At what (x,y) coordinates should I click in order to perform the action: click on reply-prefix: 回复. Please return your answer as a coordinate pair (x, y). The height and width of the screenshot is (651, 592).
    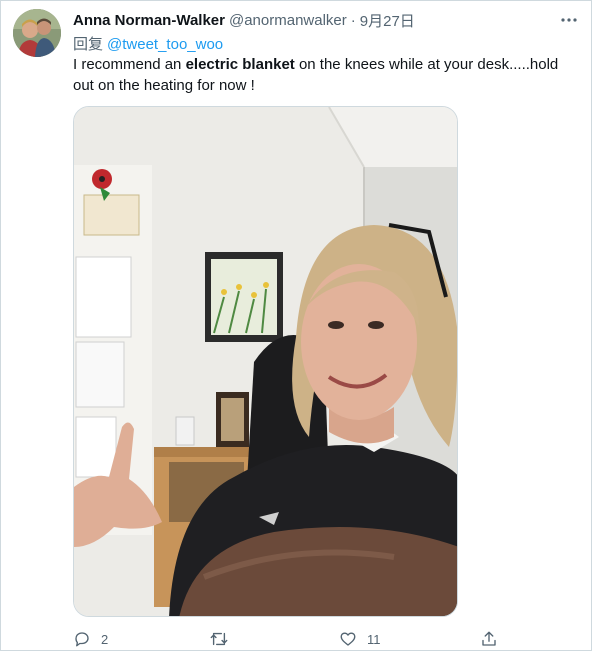
    Looking at the image, I should click on (88, 44).